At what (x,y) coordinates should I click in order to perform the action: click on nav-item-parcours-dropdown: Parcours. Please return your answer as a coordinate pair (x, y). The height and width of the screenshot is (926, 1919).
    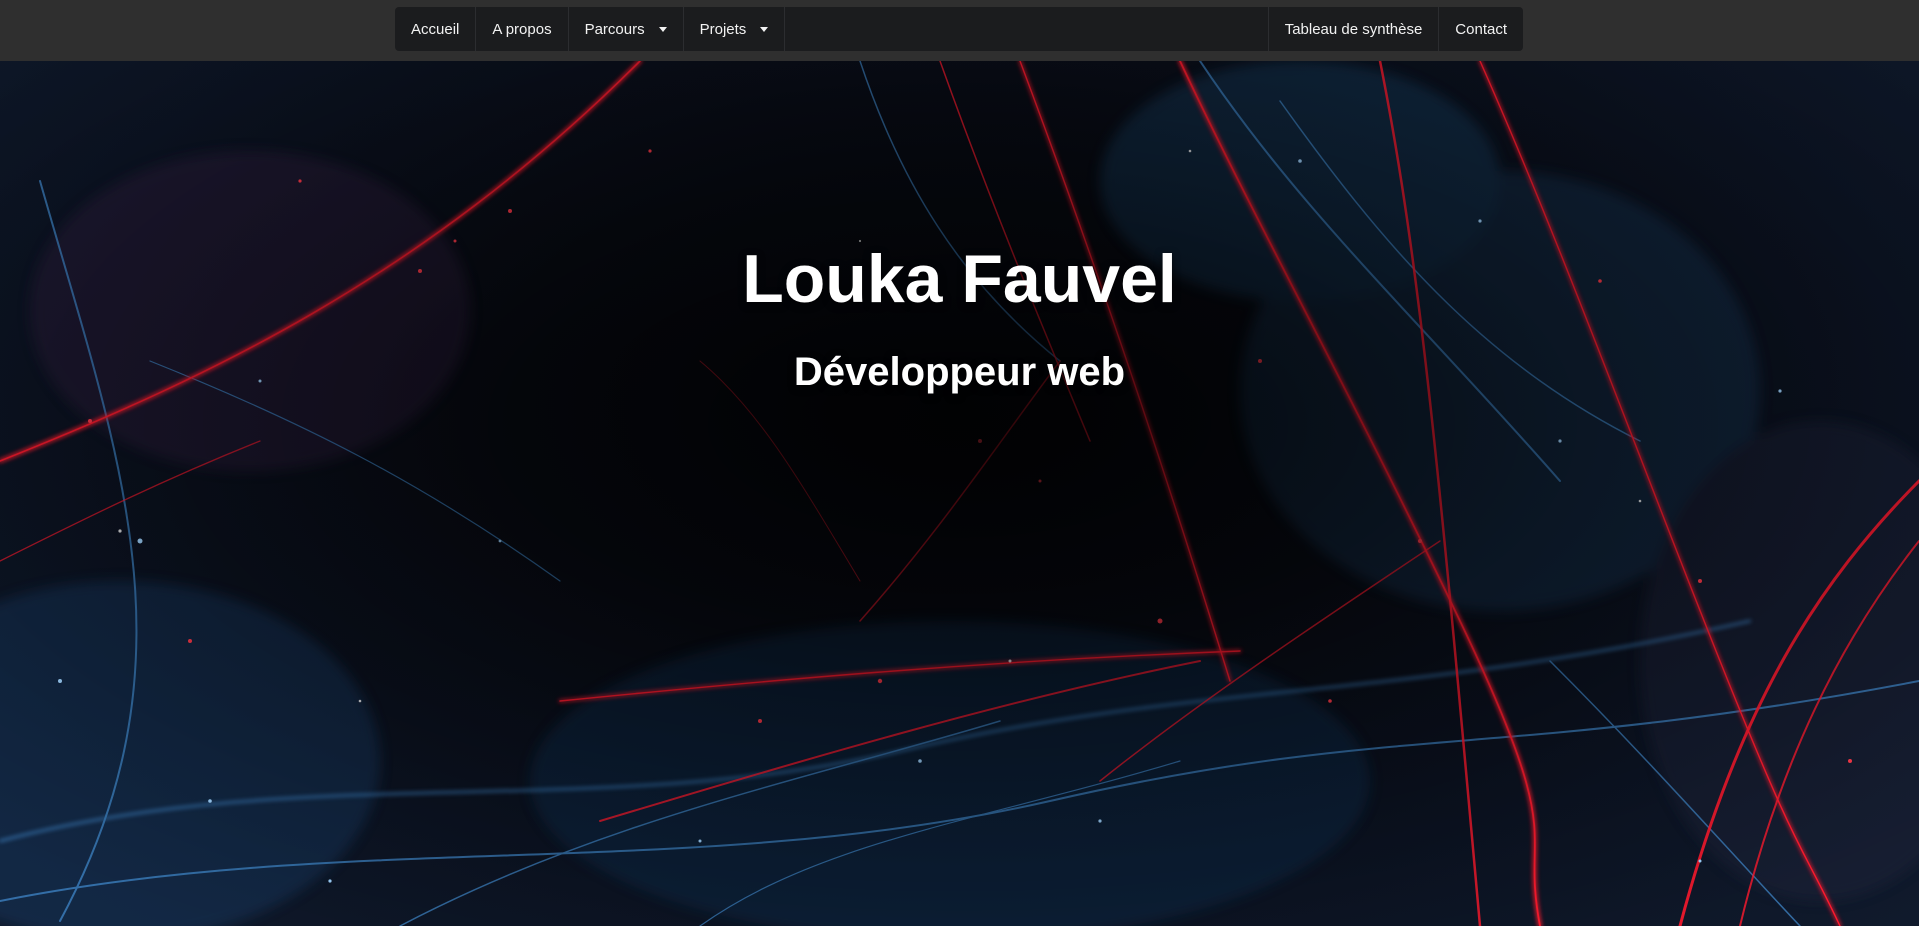
    Looking at the image, I should click on (626, 29).